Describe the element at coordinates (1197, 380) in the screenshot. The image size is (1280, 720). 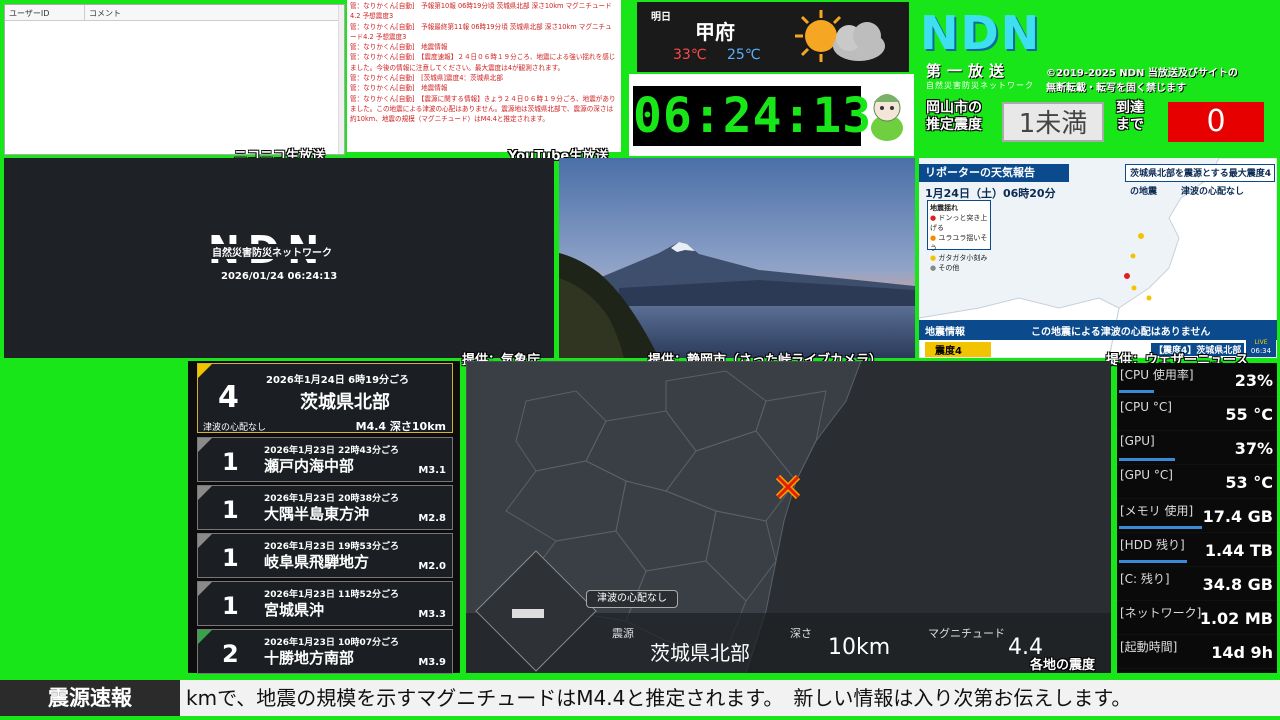
I see `monitor-row-cpu: [CPU 使用率] 23%` at that location.